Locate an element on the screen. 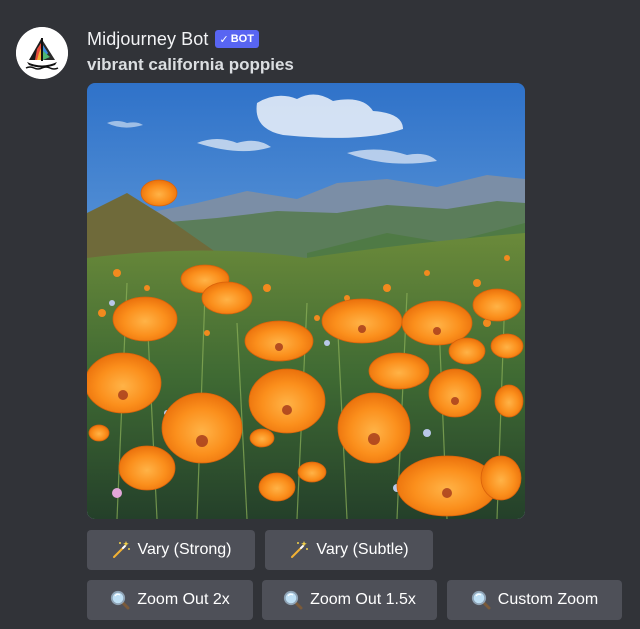  bot-badge-label: BOT is located at coordinates (242, 39).